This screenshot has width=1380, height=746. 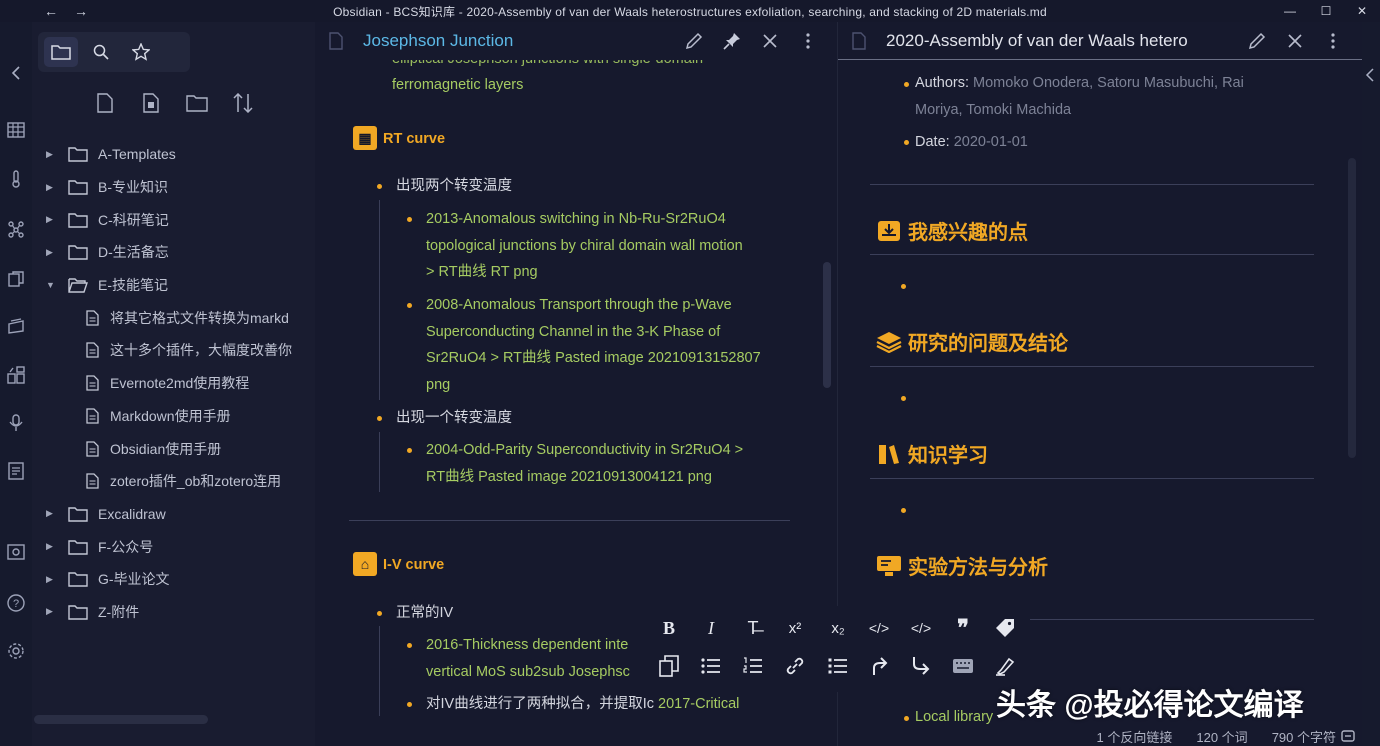 I want to click on link-text: RT曲线 Pasted image 20210913004121 png, so click(x=569, y=477).